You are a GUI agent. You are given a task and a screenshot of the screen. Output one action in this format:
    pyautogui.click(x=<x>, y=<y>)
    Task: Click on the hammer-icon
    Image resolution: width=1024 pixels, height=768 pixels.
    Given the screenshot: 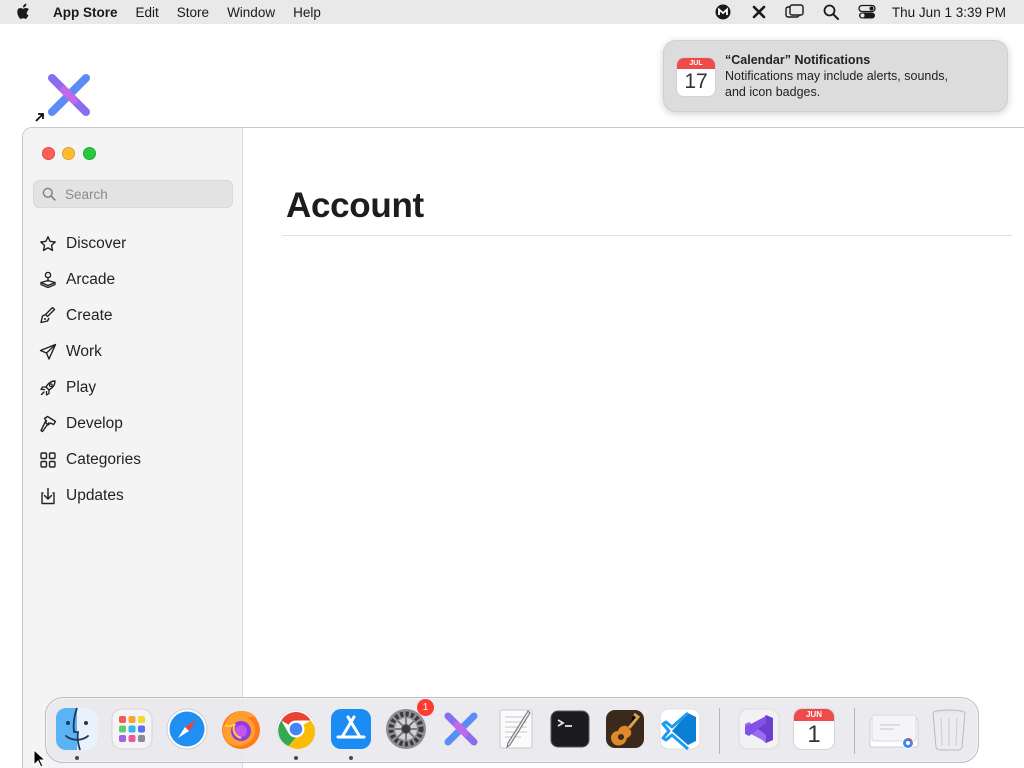 What is the action you would take?
    pyautogui.click(x=48, y=424)
    